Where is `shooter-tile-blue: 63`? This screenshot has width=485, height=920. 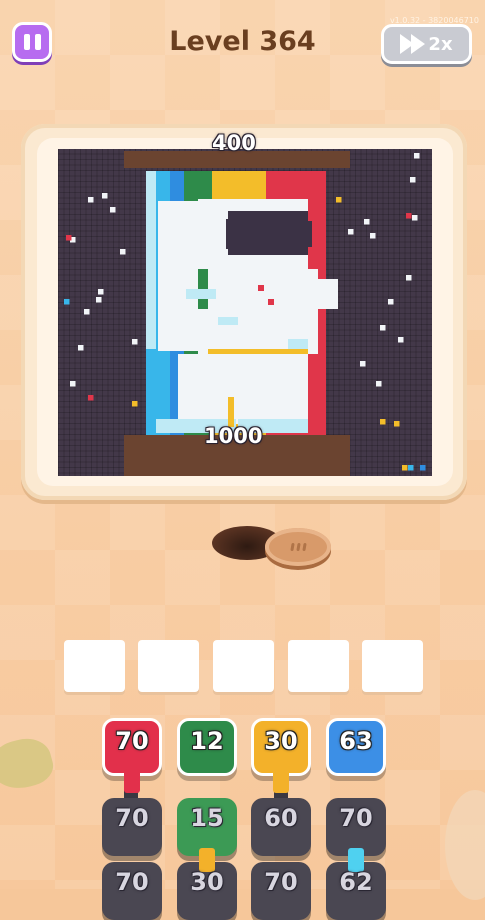
shooter-tile-blue: 63 is located at coordinates (356, 747).